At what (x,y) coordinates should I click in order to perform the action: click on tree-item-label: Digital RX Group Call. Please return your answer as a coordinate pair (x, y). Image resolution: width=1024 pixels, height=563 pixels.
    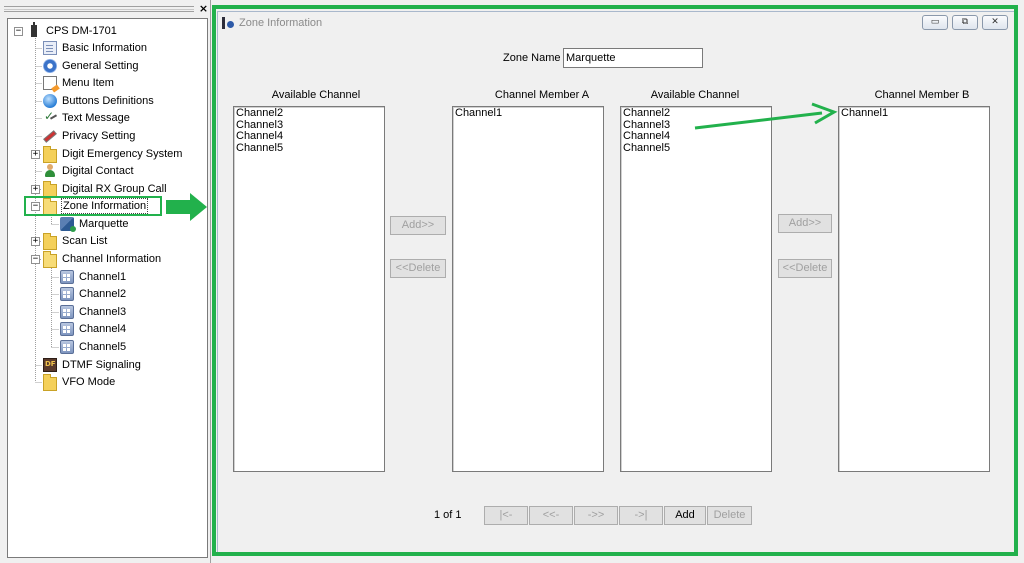
    Looking at the image, I should click on (114, 189).